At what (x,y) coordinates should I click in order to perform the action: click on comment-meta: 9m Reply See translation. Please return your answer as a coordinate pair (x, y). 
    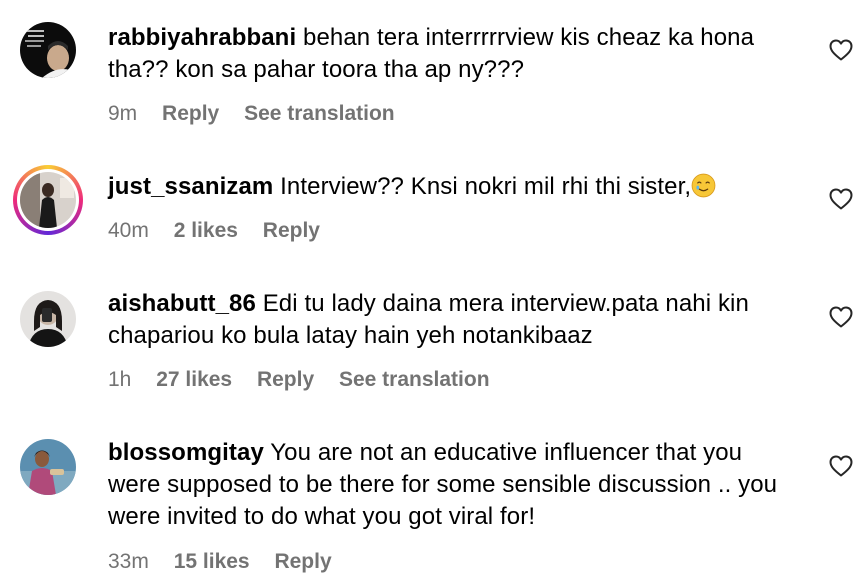
    Looking at the image, I should click on (261, 114).